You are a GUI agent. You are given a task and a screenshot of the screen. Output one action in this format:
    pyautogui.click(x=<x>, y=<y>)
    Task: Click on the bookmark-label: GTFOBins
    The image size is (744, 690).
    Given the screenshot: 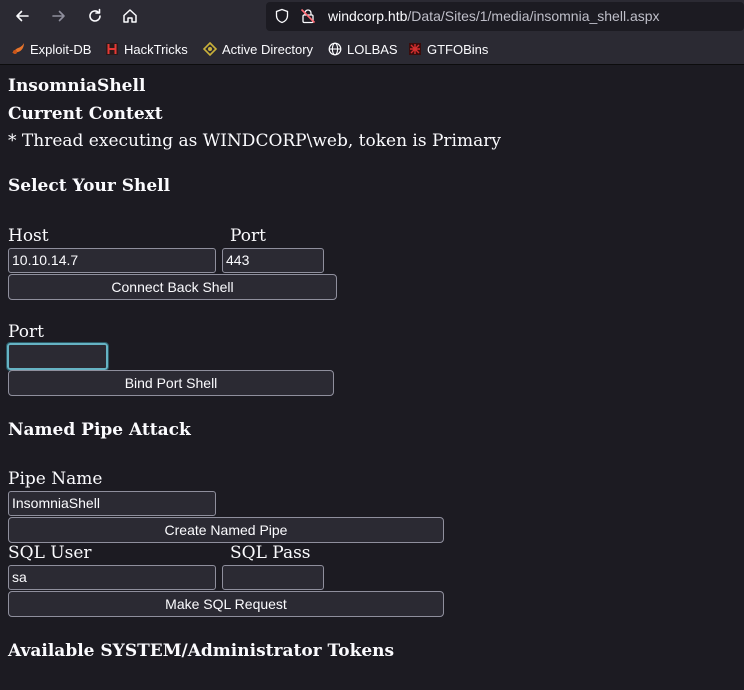 What is the action you would take?
    pyautogui.click(x=458, y=49)
    